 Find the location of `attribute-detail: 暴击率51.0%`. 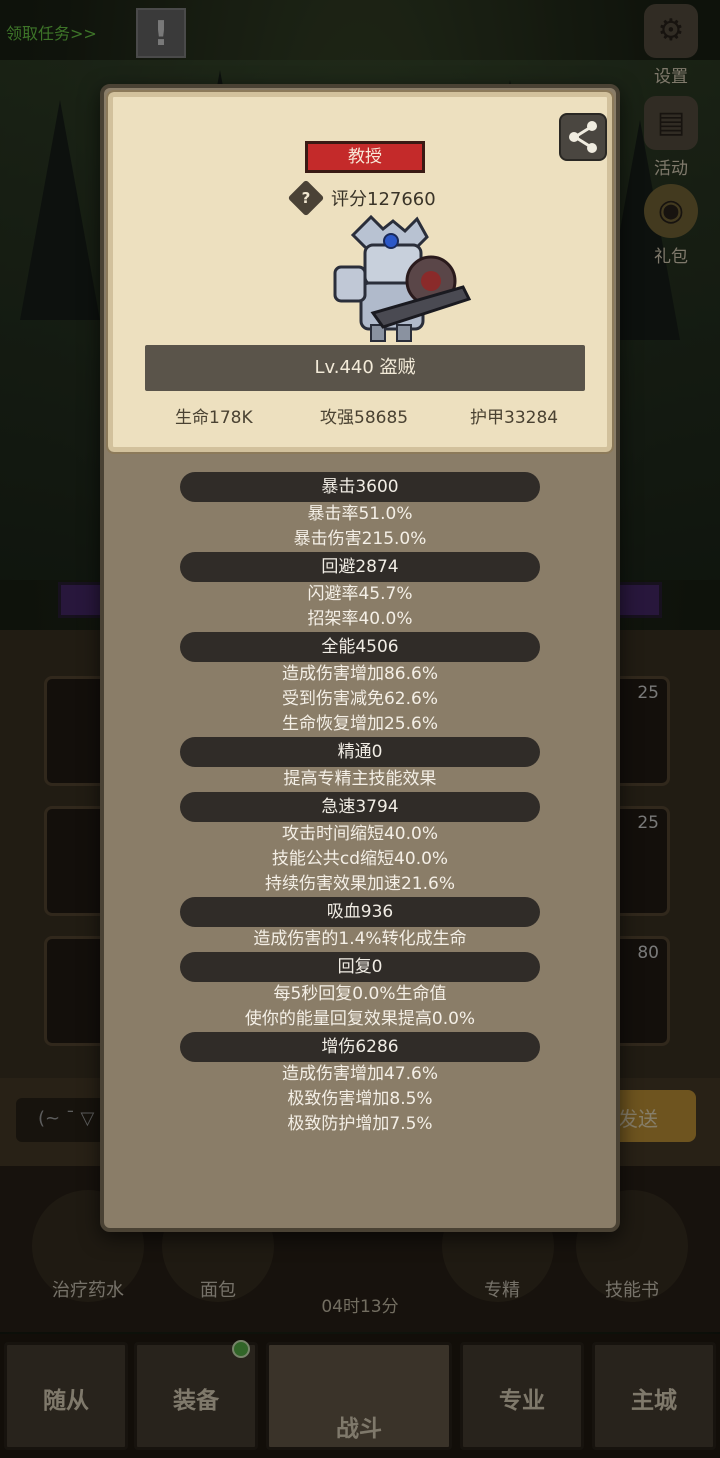

attribute-detail: 暴击率51.0% is located at coordinates (360, 514).